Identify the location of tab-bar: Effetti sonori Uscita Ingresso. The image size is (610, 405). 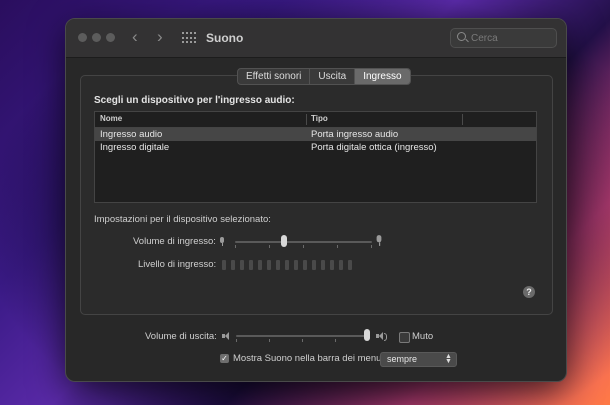
(324, 76).